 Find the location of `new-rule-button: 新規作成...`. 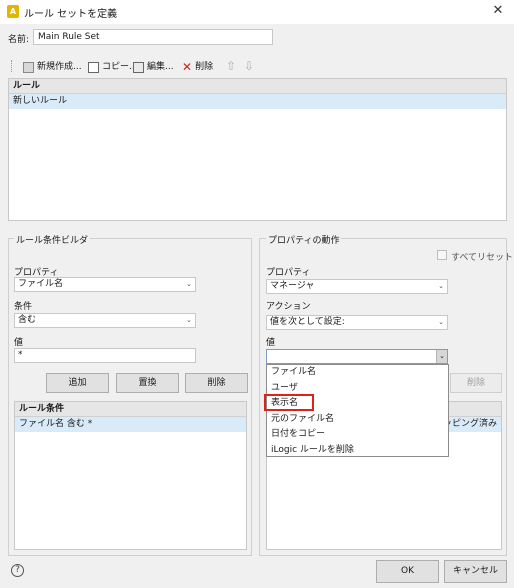

new-rule-button: 新規作成... is located at coordinates (52, 67).